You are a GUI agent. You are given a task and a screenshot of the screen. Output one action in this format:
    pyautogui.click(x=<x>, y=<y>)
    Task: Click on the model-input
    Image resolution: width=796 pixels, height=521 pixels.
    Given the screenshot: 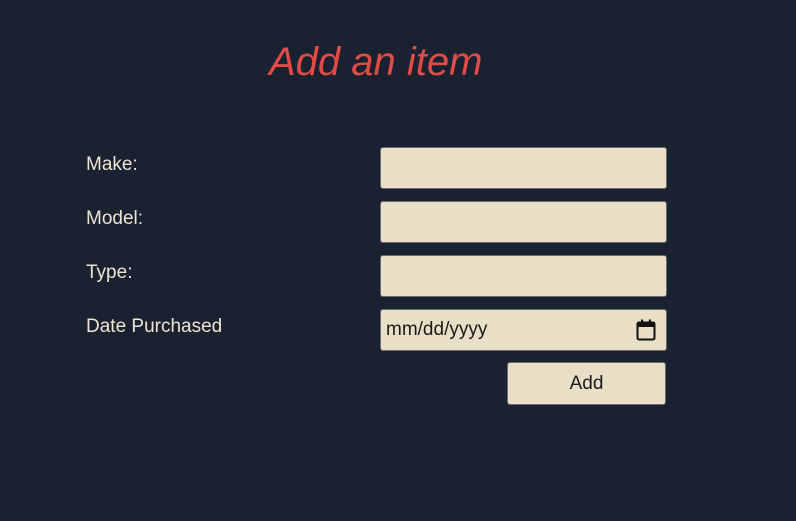 What is the action you would take?
    pyautogui.click(x=523, y=222)
    